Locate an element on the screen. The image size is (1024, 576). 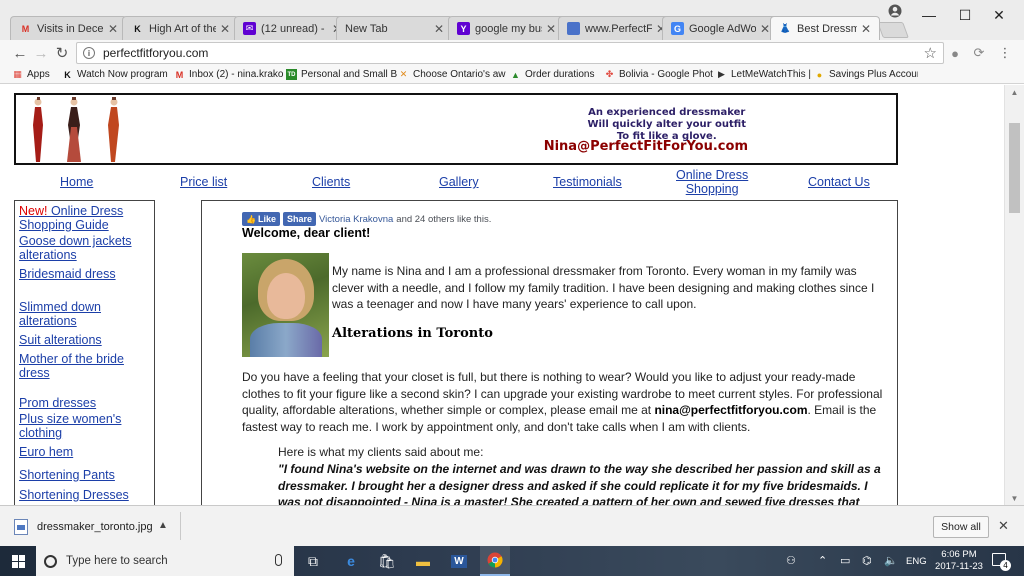
chrome-icon is located at coordinates (495, 561).